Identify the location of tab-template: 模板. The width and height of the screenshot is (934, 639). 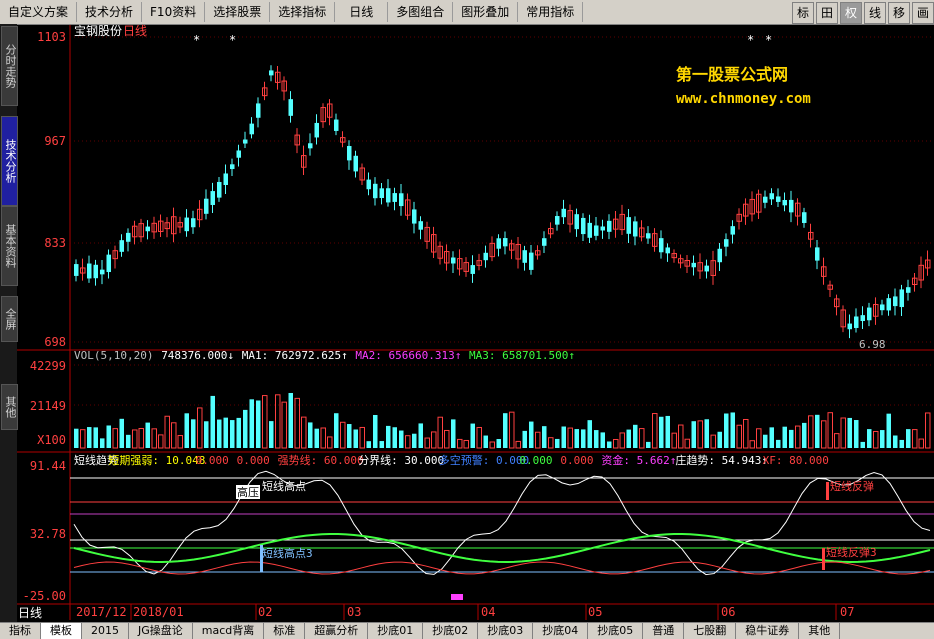
(61, 631).